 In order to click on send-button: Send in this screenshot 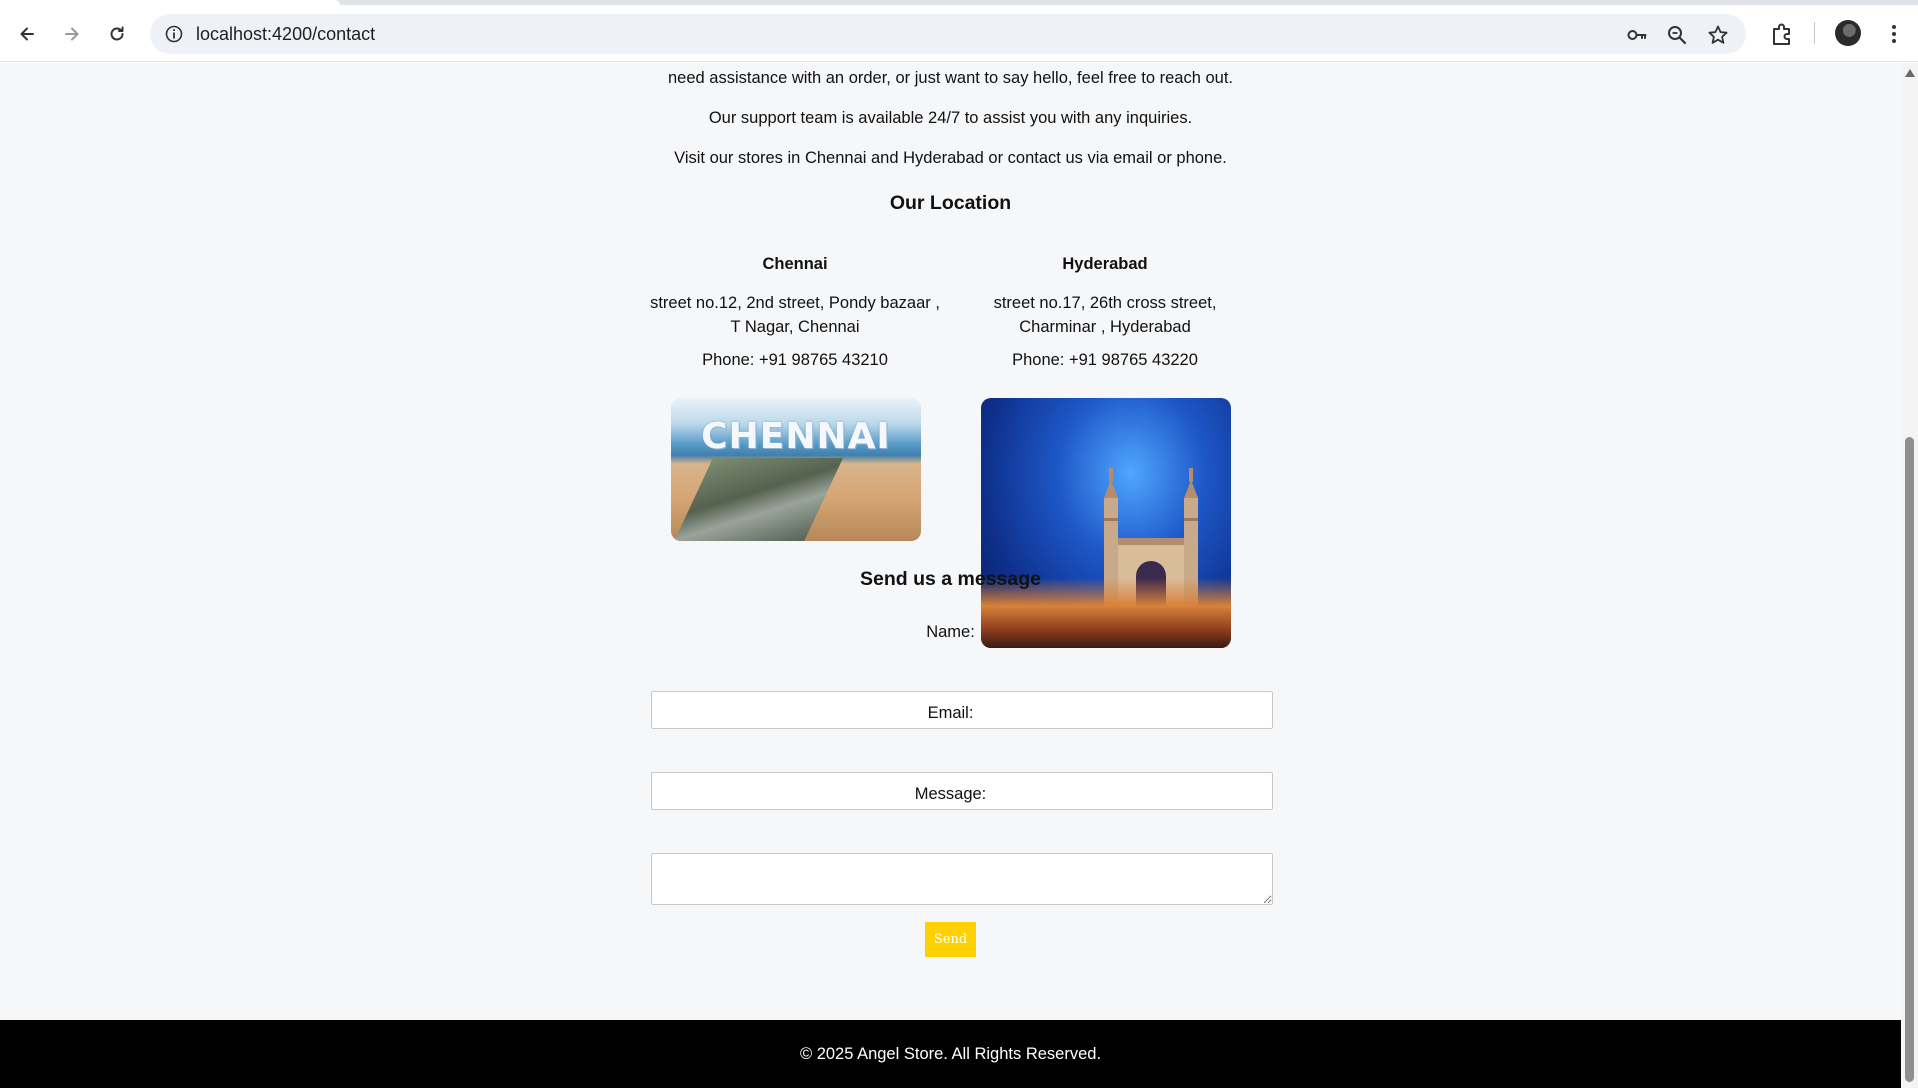, I will do `click(950, 939)`.